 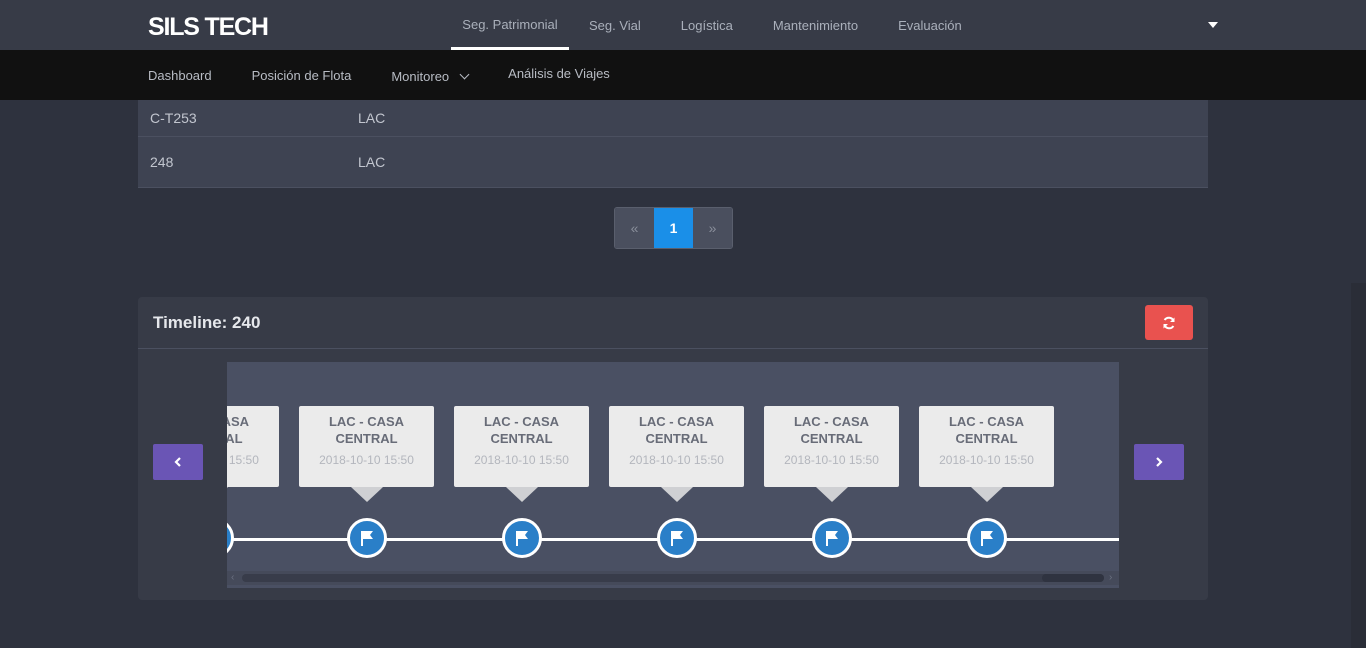 What do you see at coordinates (1213, 25) in the screenshot?
I see `caret-down-icon` at bounding box center [1213, 25].